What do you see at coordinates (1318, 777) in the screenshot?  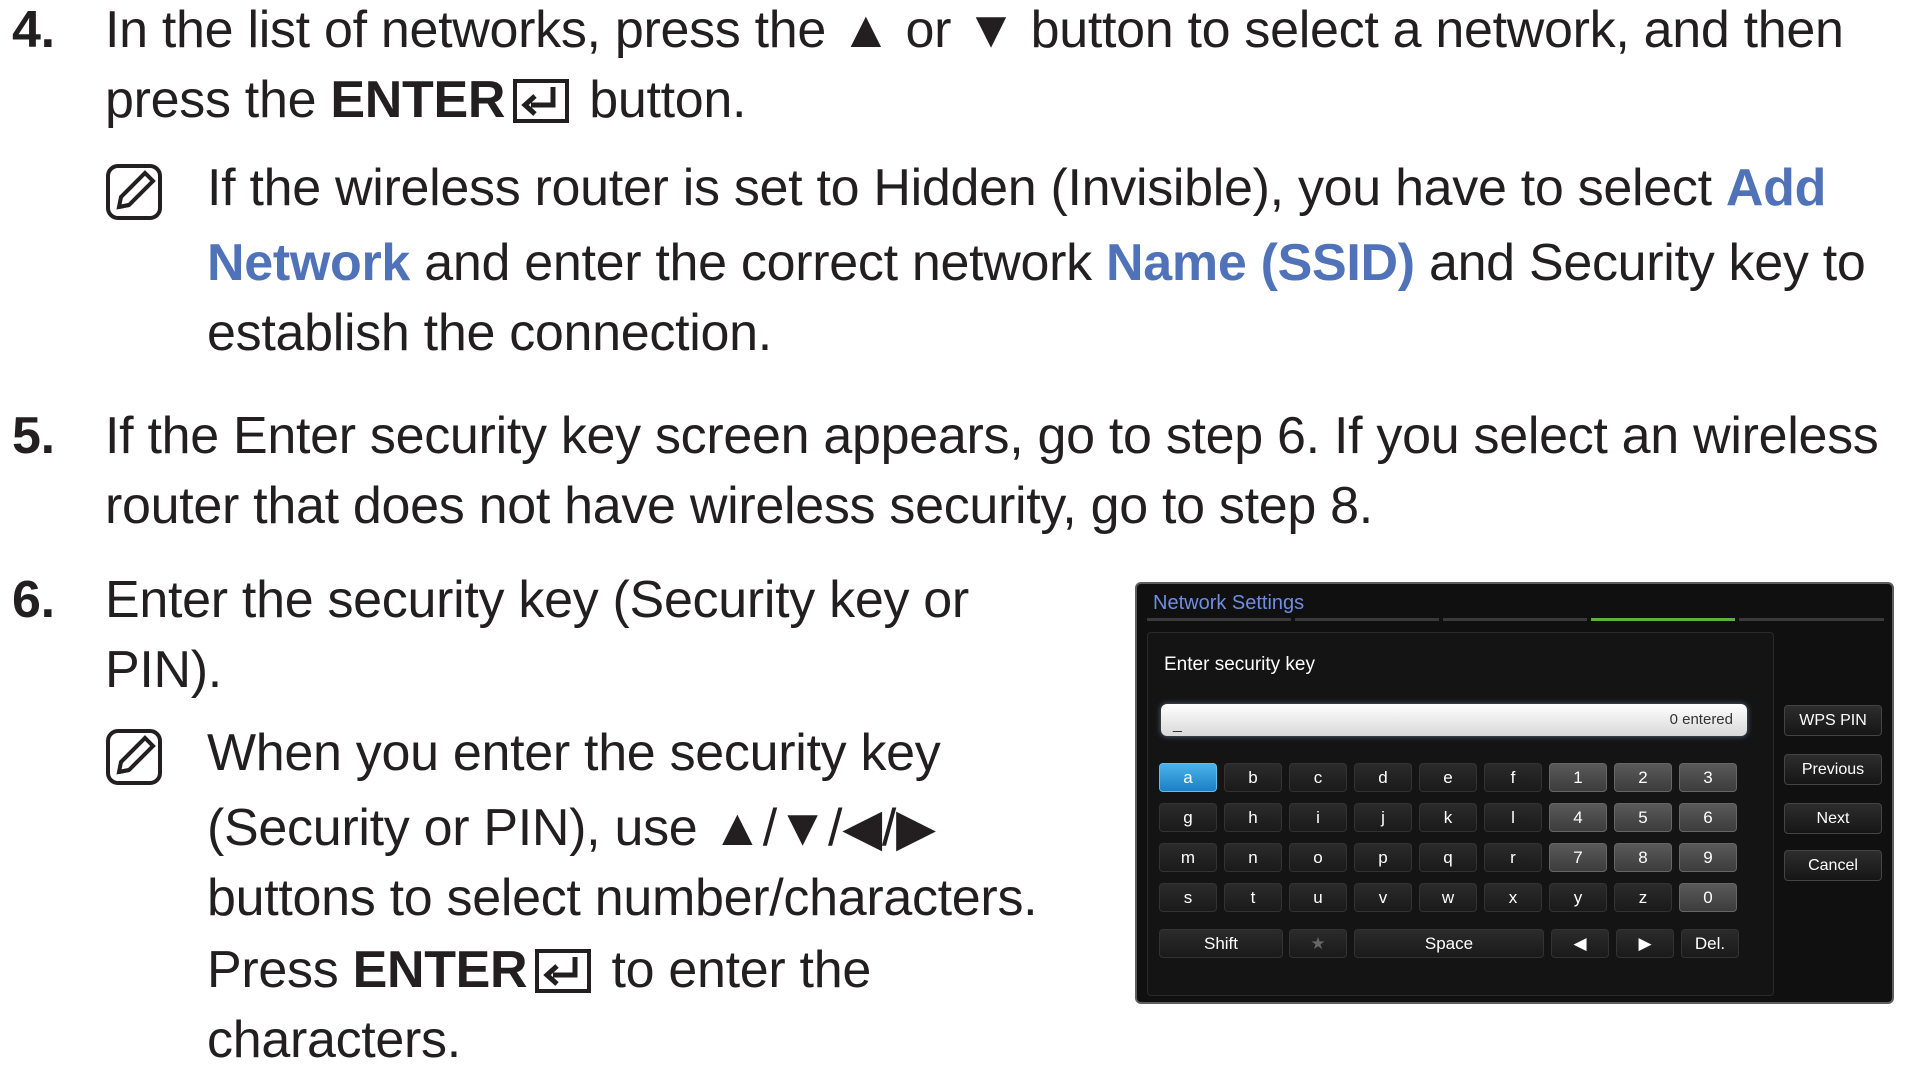 I see `key-c: c` at bounding box center [1318, 777].